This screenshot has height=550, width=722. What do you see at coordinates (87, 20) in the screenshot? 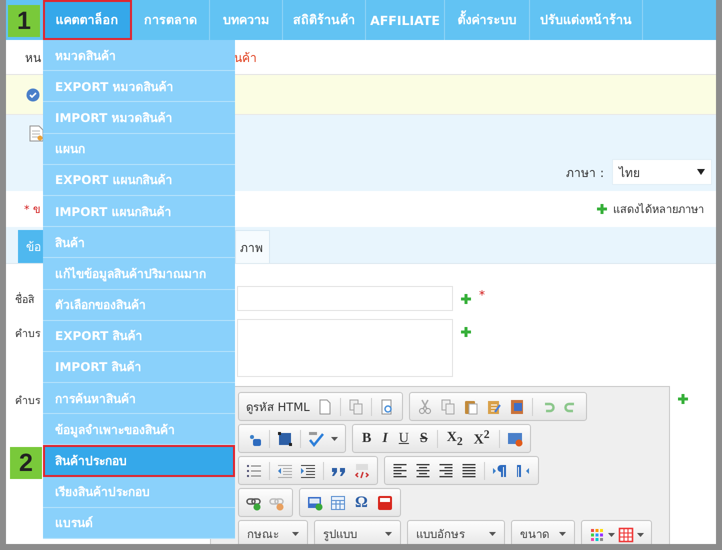
I see `nav-tab: แคตตาล็อก` at bounding box center [87, 20].